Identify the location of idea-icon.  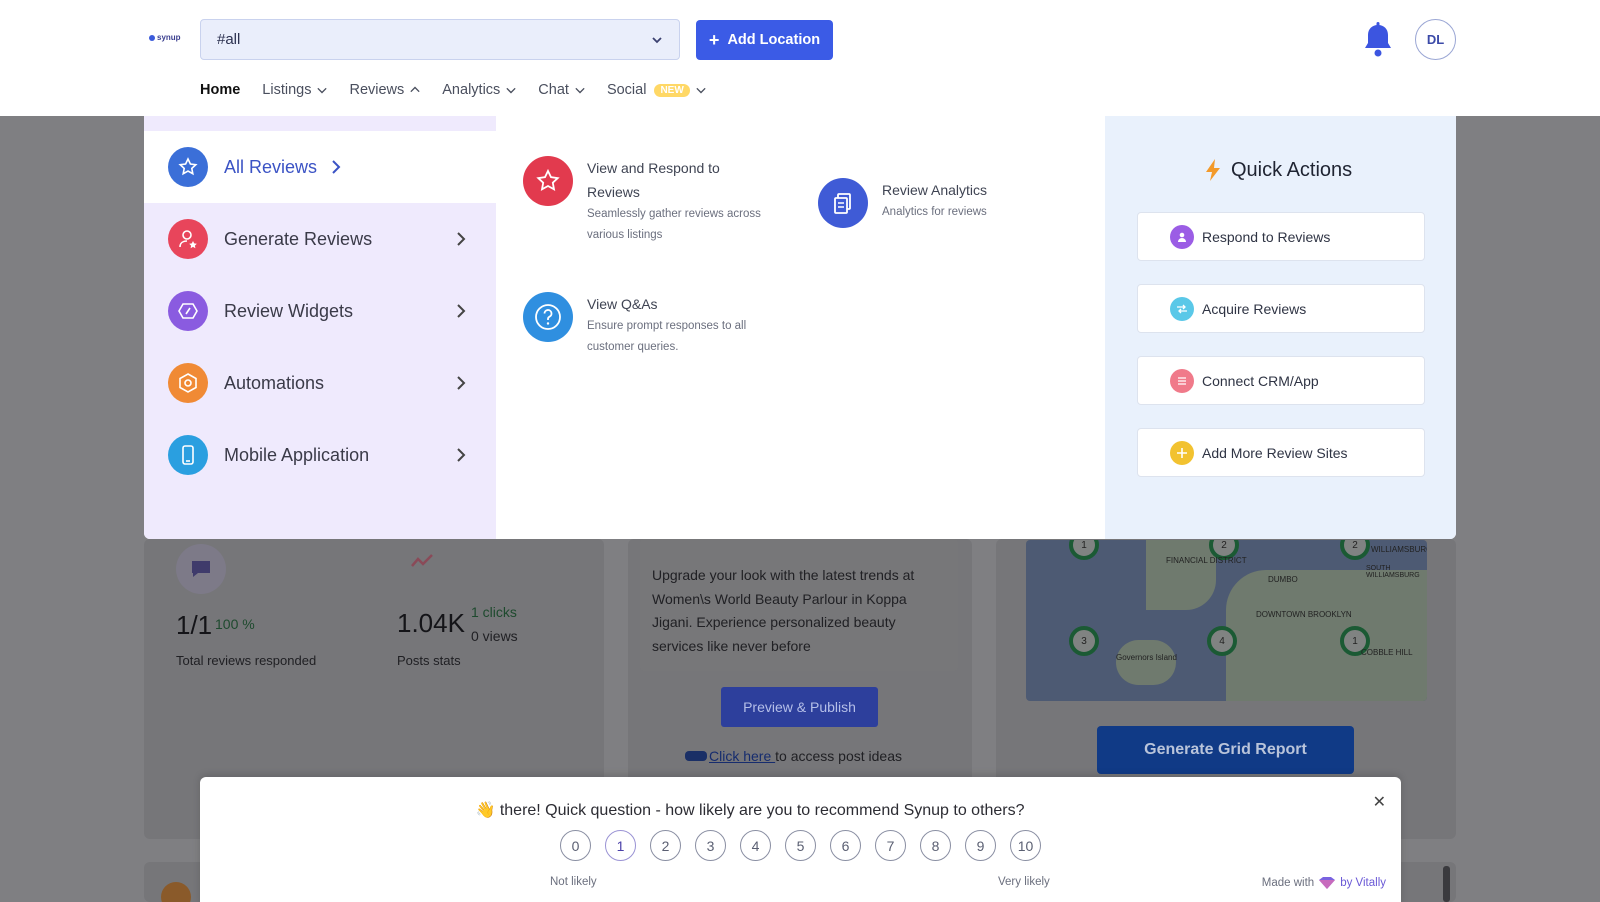
(696, 756).